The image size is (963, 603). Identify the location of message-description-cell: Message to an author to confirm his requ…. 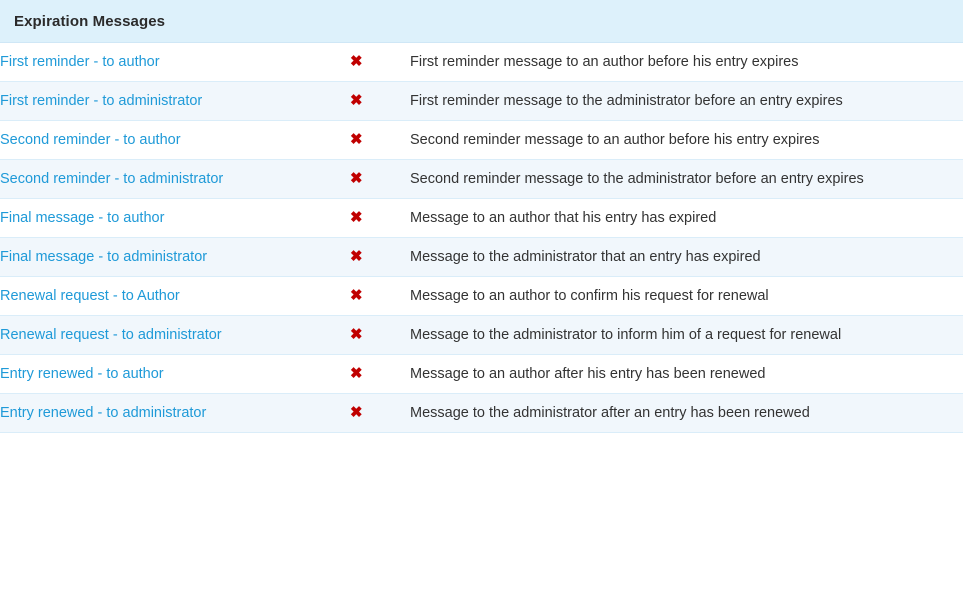
(686, 296).